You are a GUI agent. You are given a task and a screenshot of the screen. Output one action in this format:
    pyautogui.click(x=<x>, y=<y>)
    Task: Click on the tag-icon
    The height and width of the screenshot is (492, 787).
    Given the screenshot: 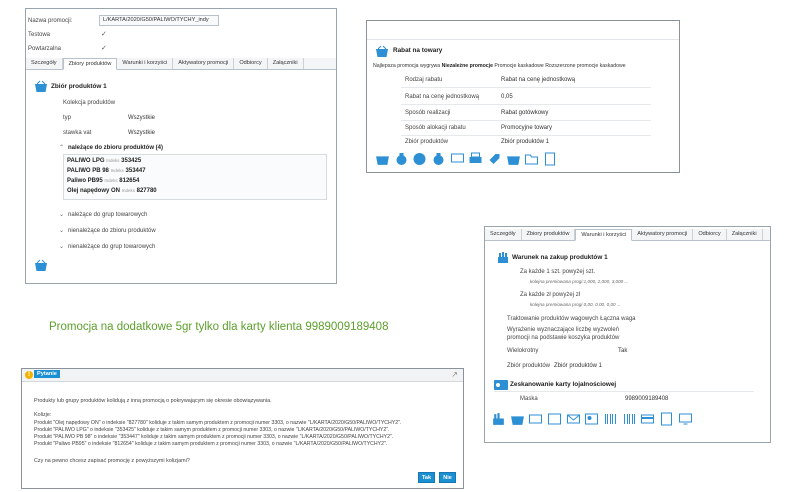 What is the action you would take?
    pyautogui.click(x=494, y=159)
    